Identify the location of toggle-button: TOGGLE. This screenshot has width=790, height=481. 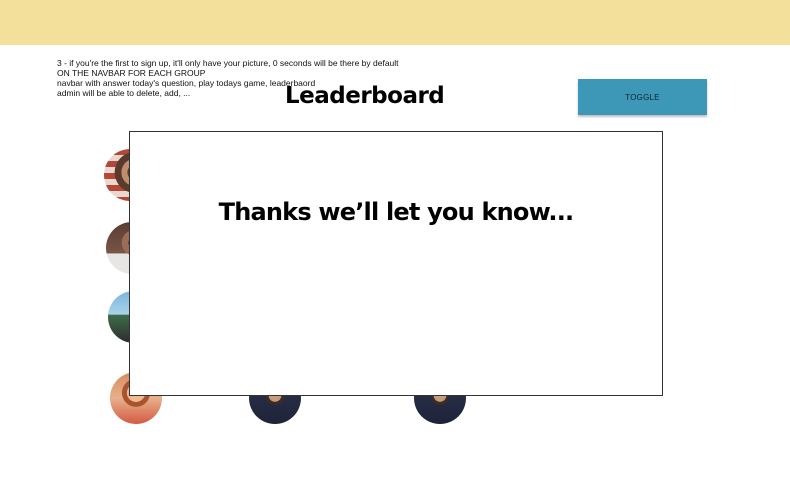
(642, 97).